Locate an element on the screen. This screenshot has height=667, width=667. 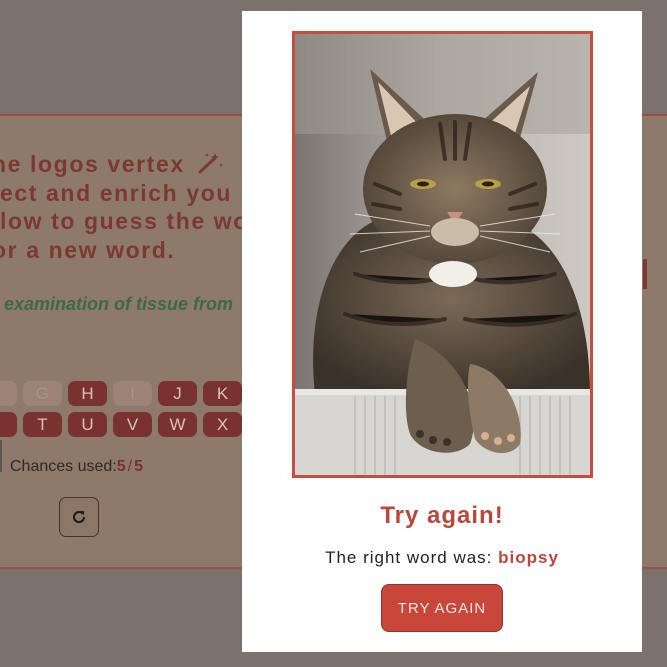
key-j: J is located at coordinates (177, 393).